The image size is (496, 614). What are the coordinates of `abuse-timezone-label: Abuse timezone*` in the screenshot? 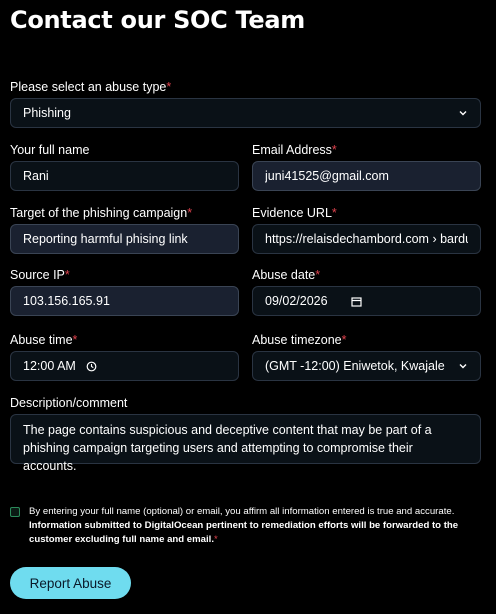 It's located at (299, 340).